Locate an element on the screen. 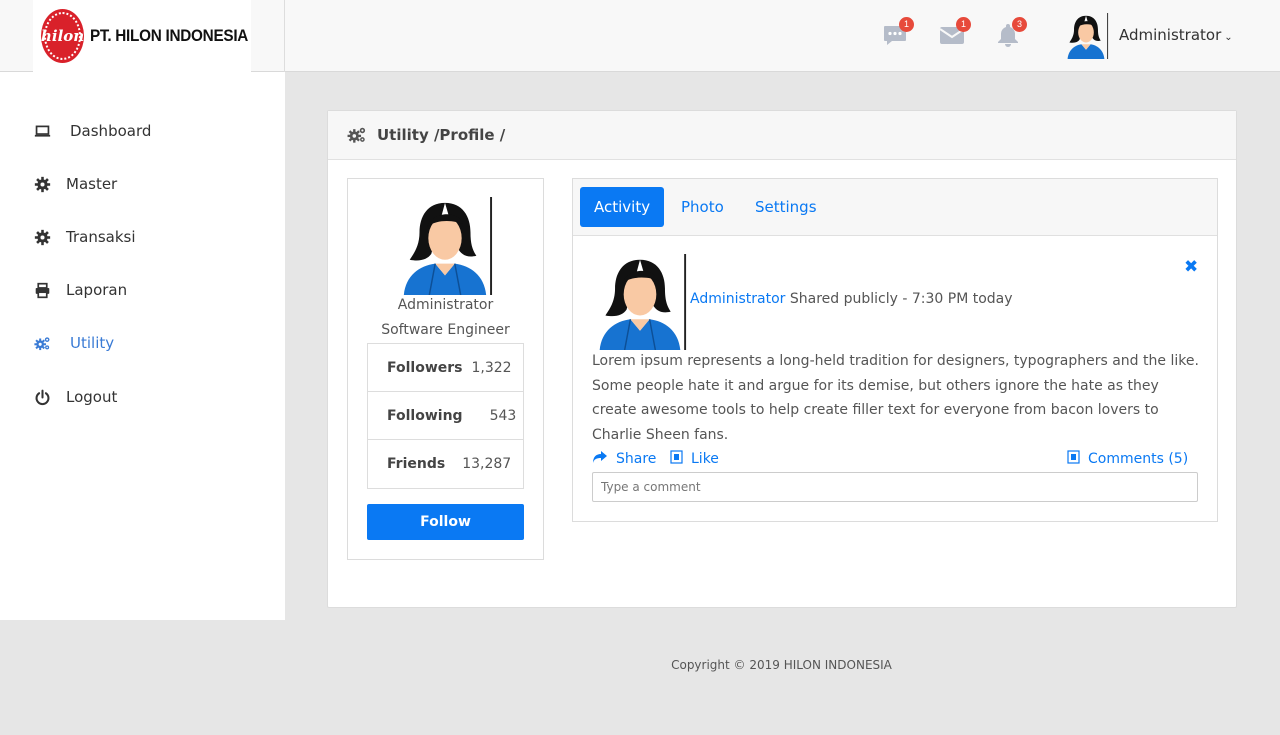 This screenshot has height=735, width=1280. stat-followers: Followers 1,322 is located at coordinates (445, 368).